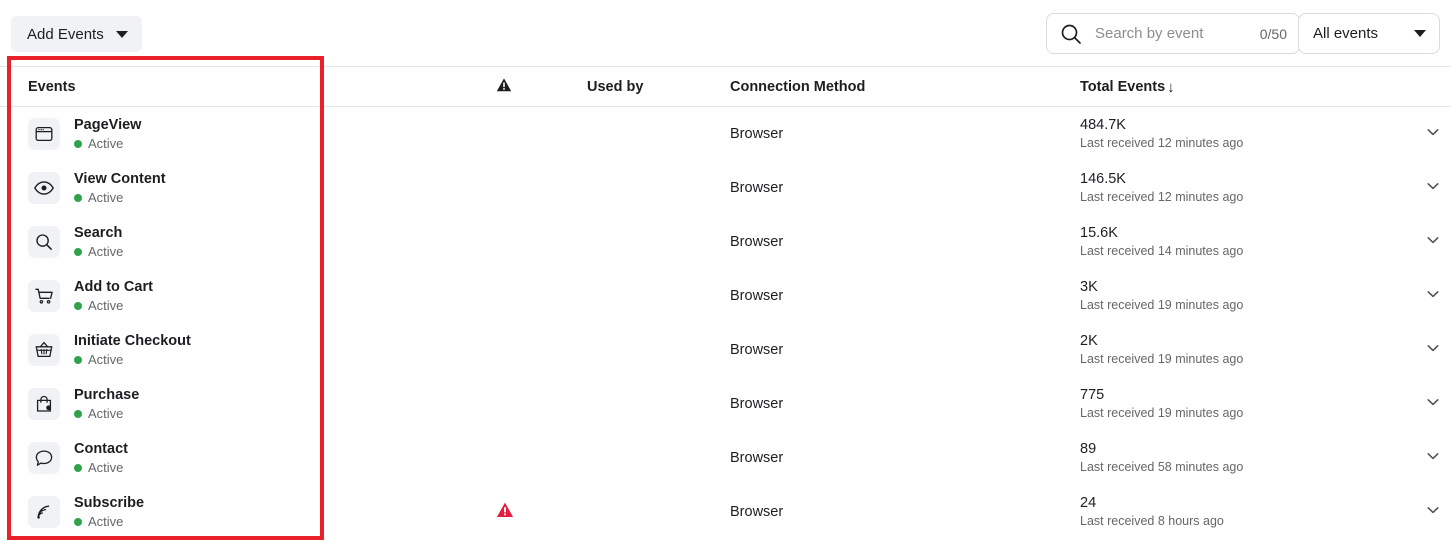 The width and height of the screenshot is (1451, 548). What do you see at coordinates (1088, 502) in the screenshot?
I see `total-events-value: 24` at bounding box center [1088, 502].